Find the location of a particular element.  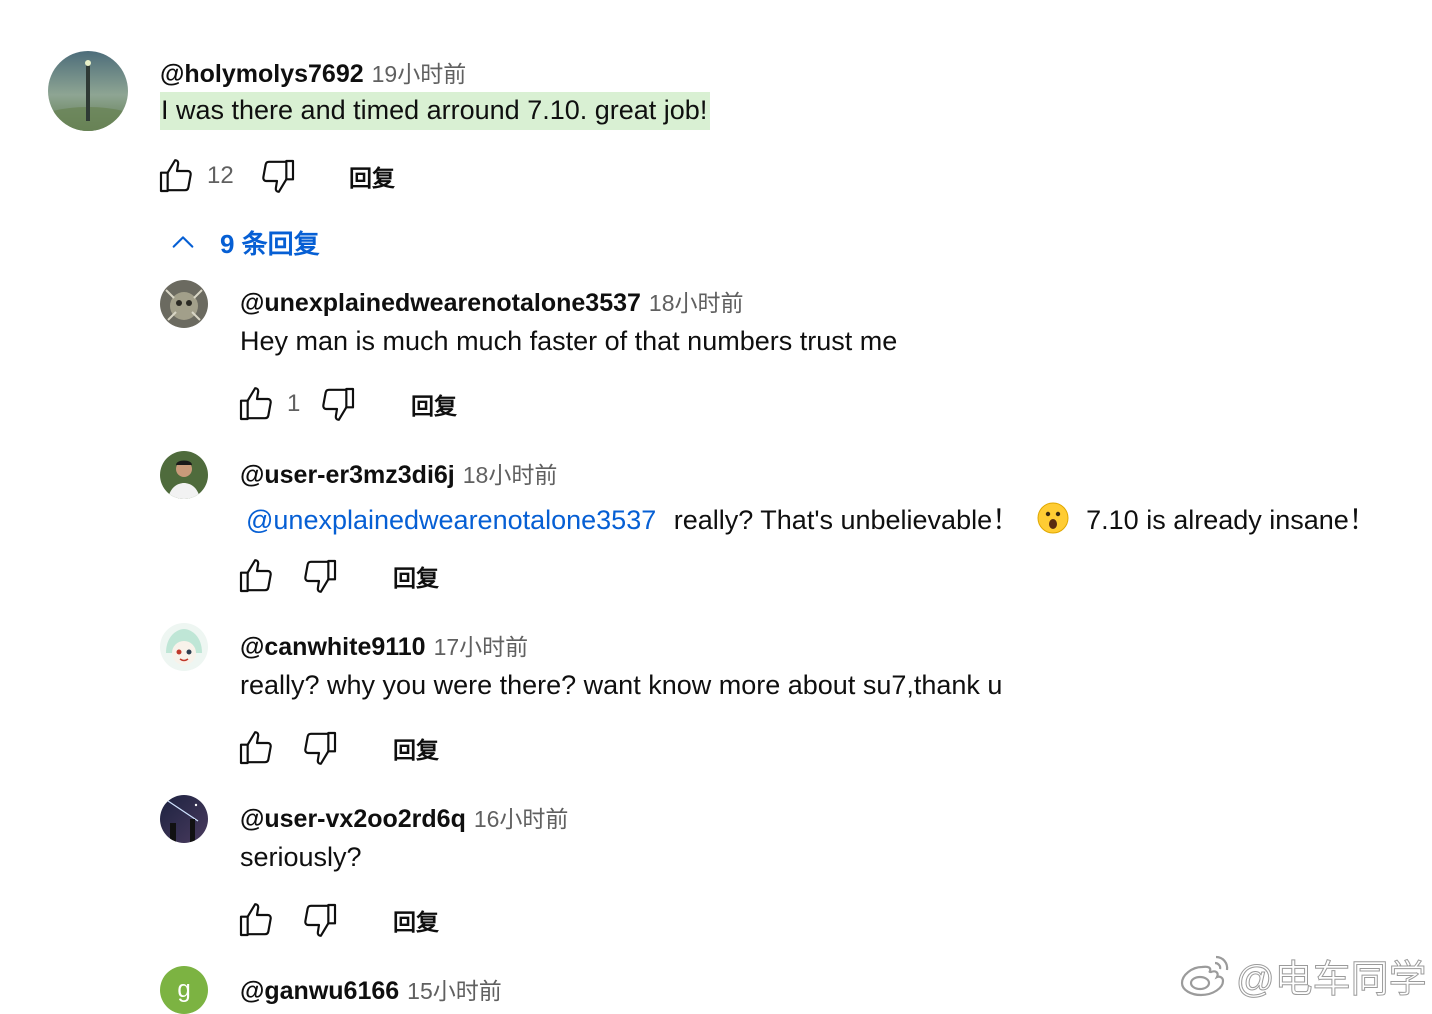

replies-toggle-button: 9 条回复 is located at coordinates (244, 242).